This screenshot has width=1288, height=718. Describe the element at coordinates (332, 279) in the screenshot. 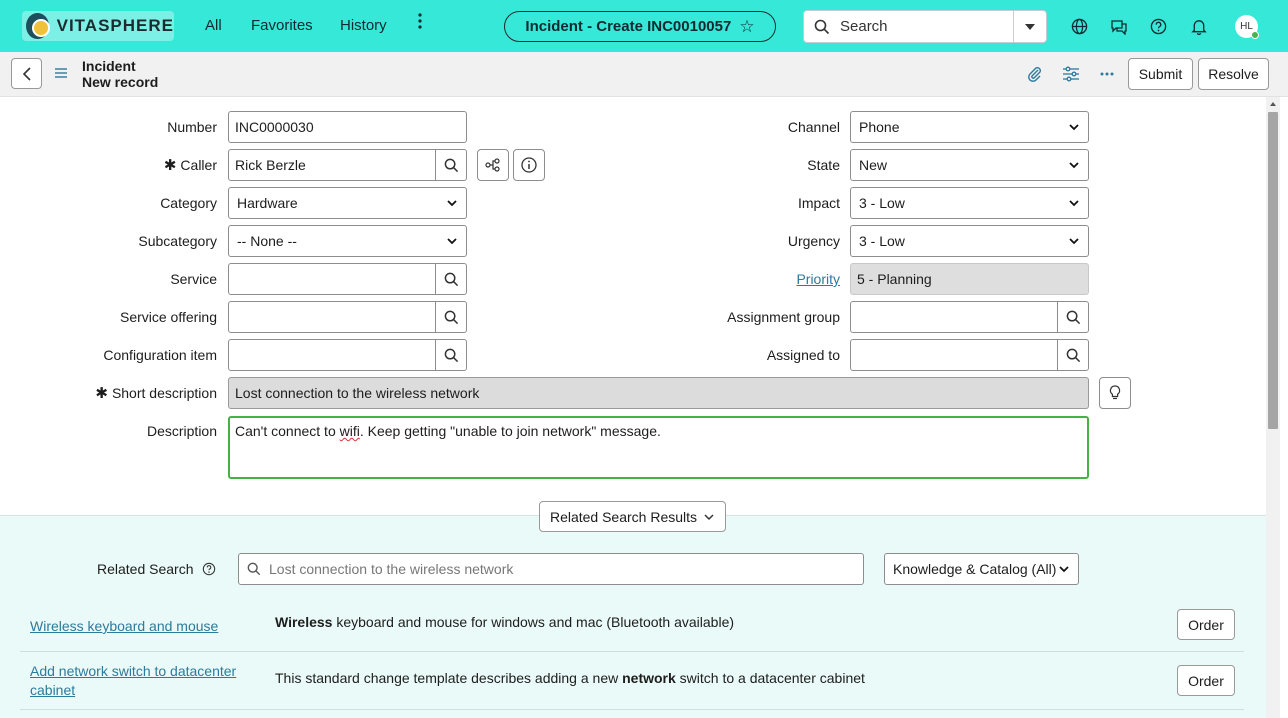

I see `service-field` at that location.